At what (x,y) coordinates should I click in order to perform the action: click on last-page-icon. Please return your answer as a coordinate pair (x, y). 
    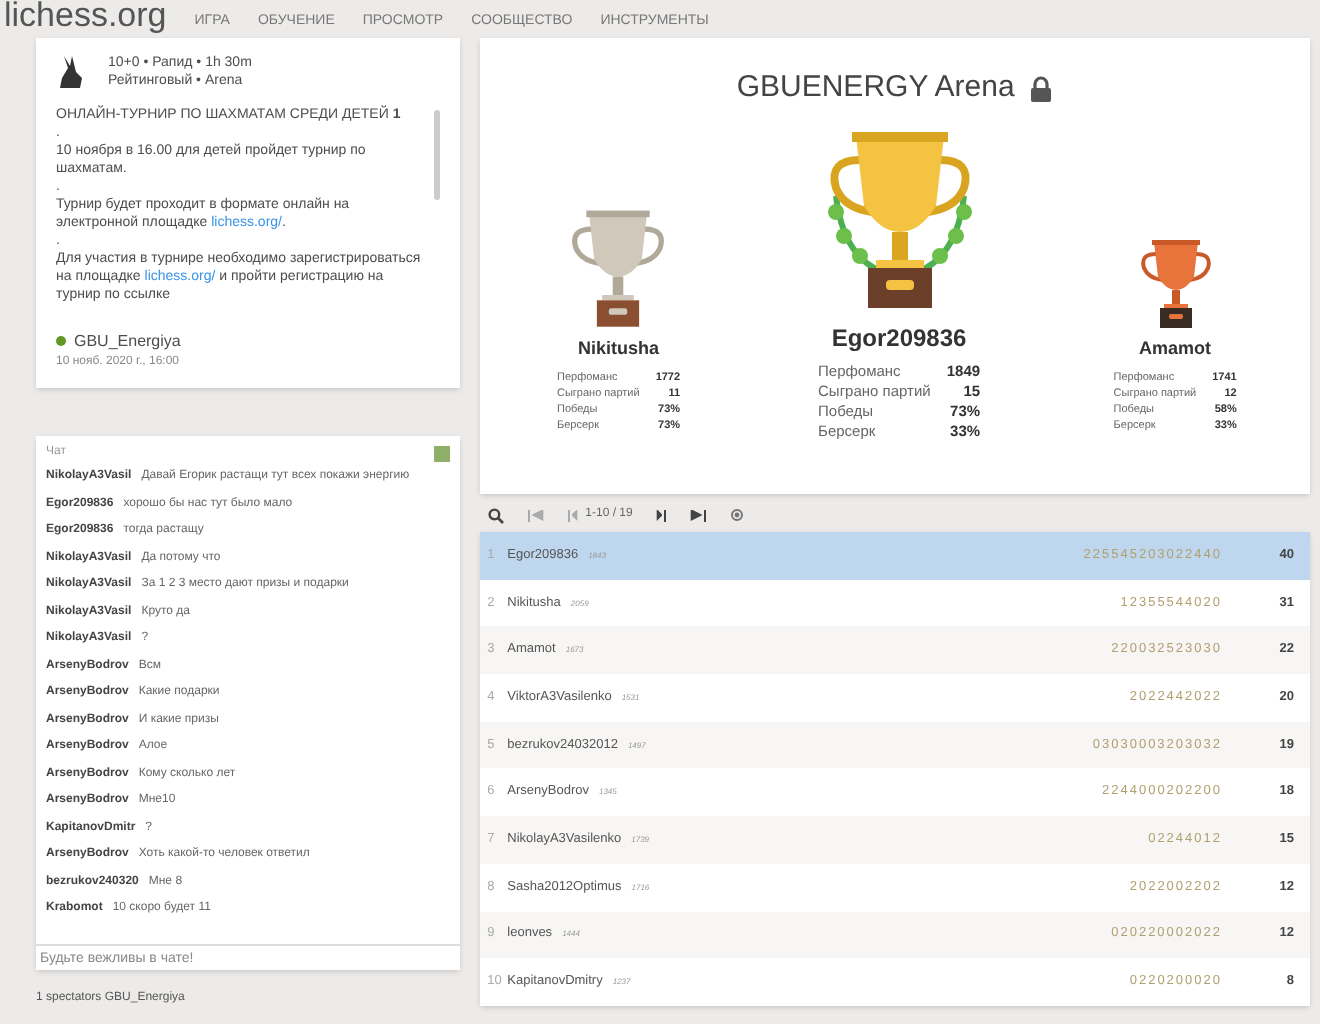
    Looking at the image, I should click on (698, 515).